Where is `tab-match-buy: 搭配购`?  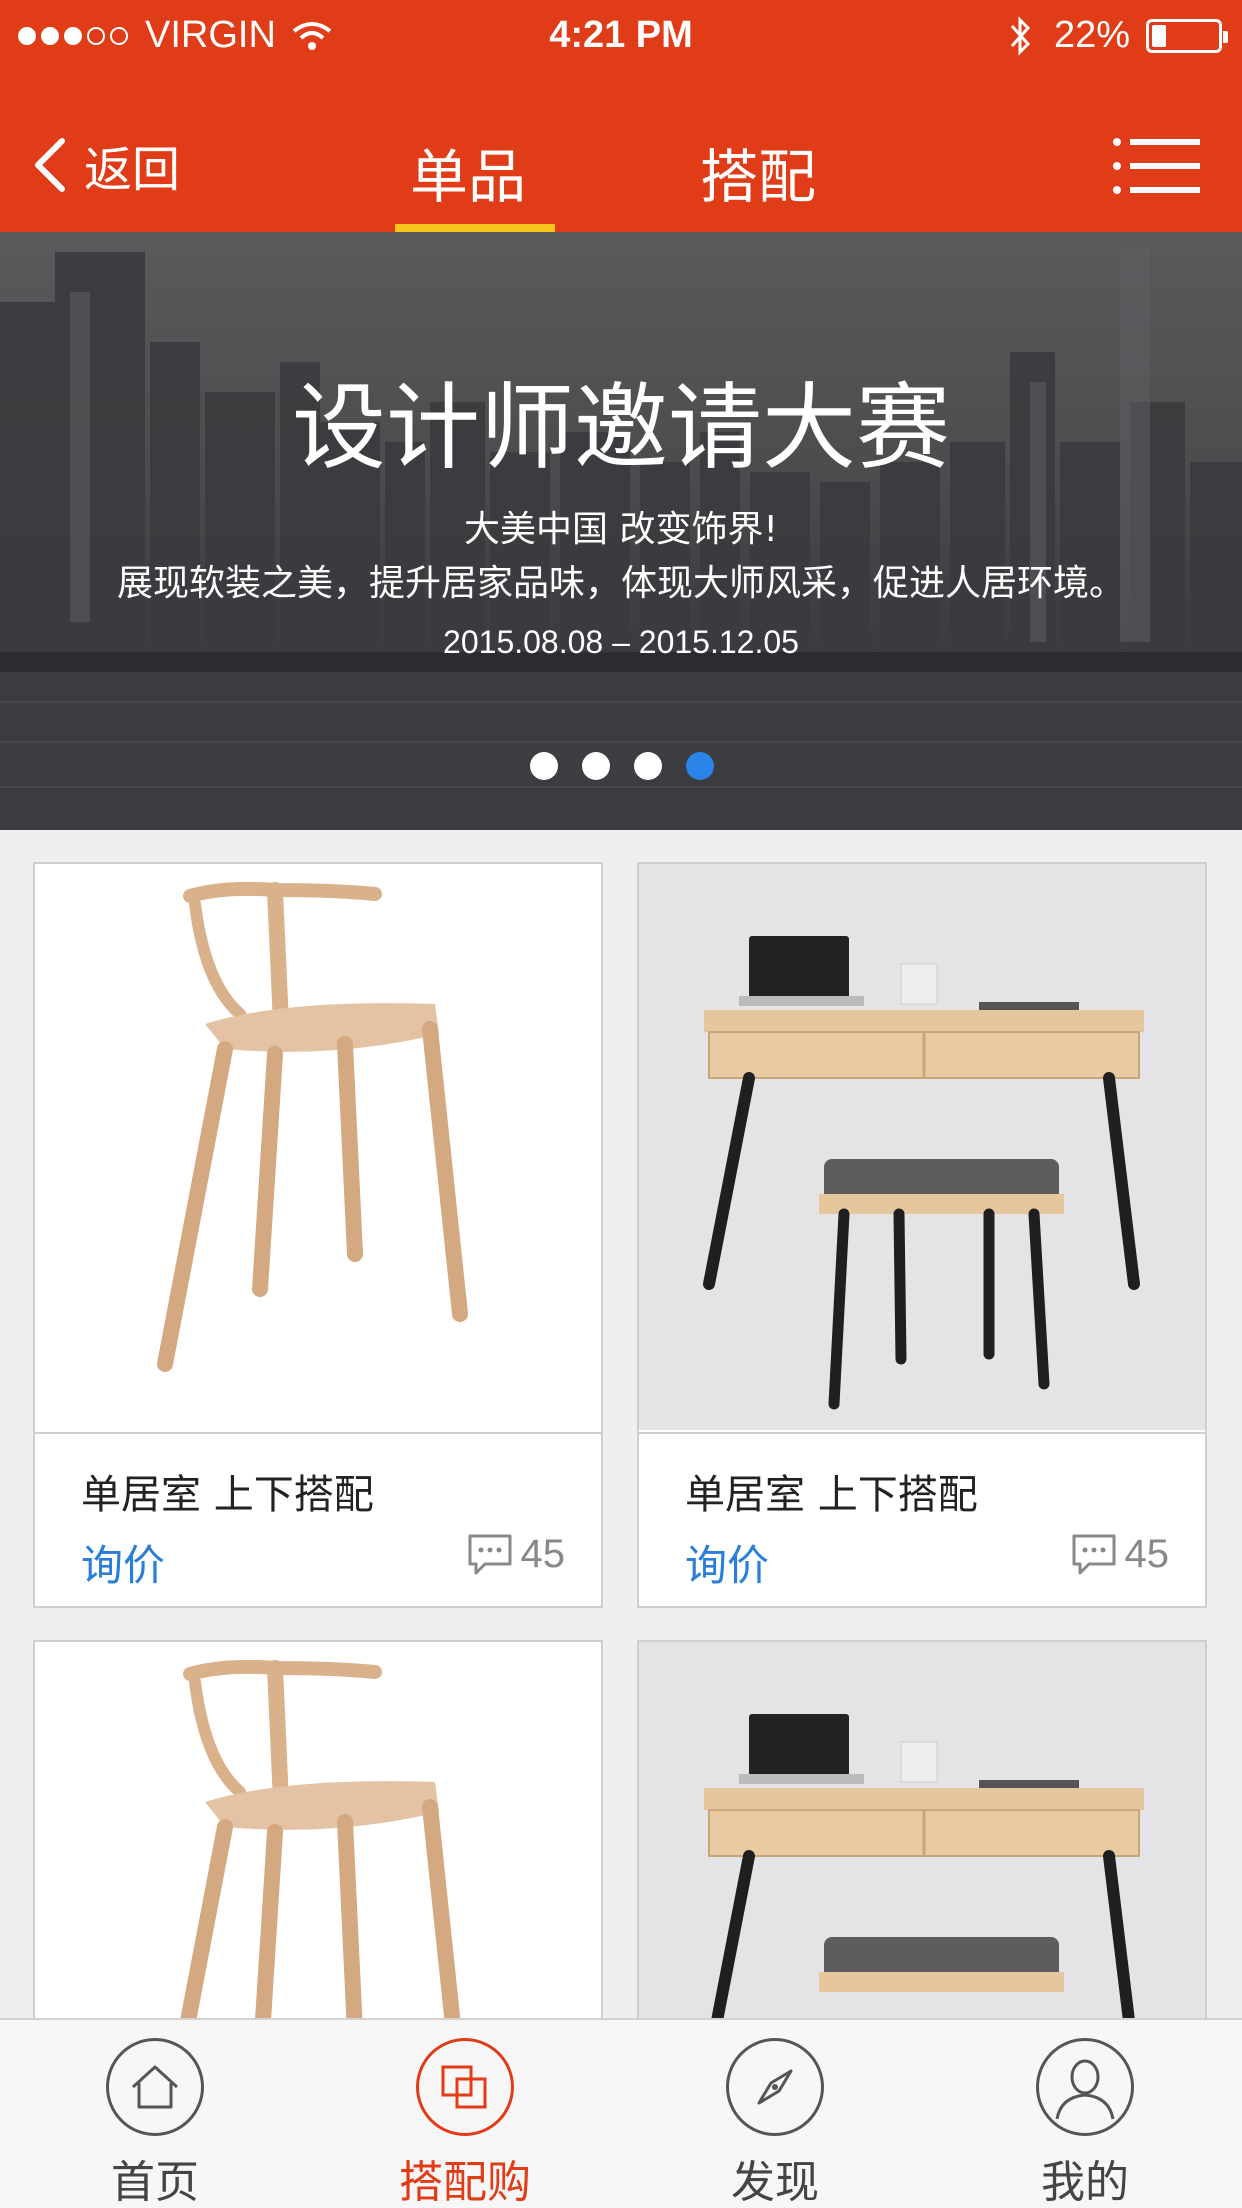 tab-match-buy: 搭配购 is located at coordinates (465, 2114).